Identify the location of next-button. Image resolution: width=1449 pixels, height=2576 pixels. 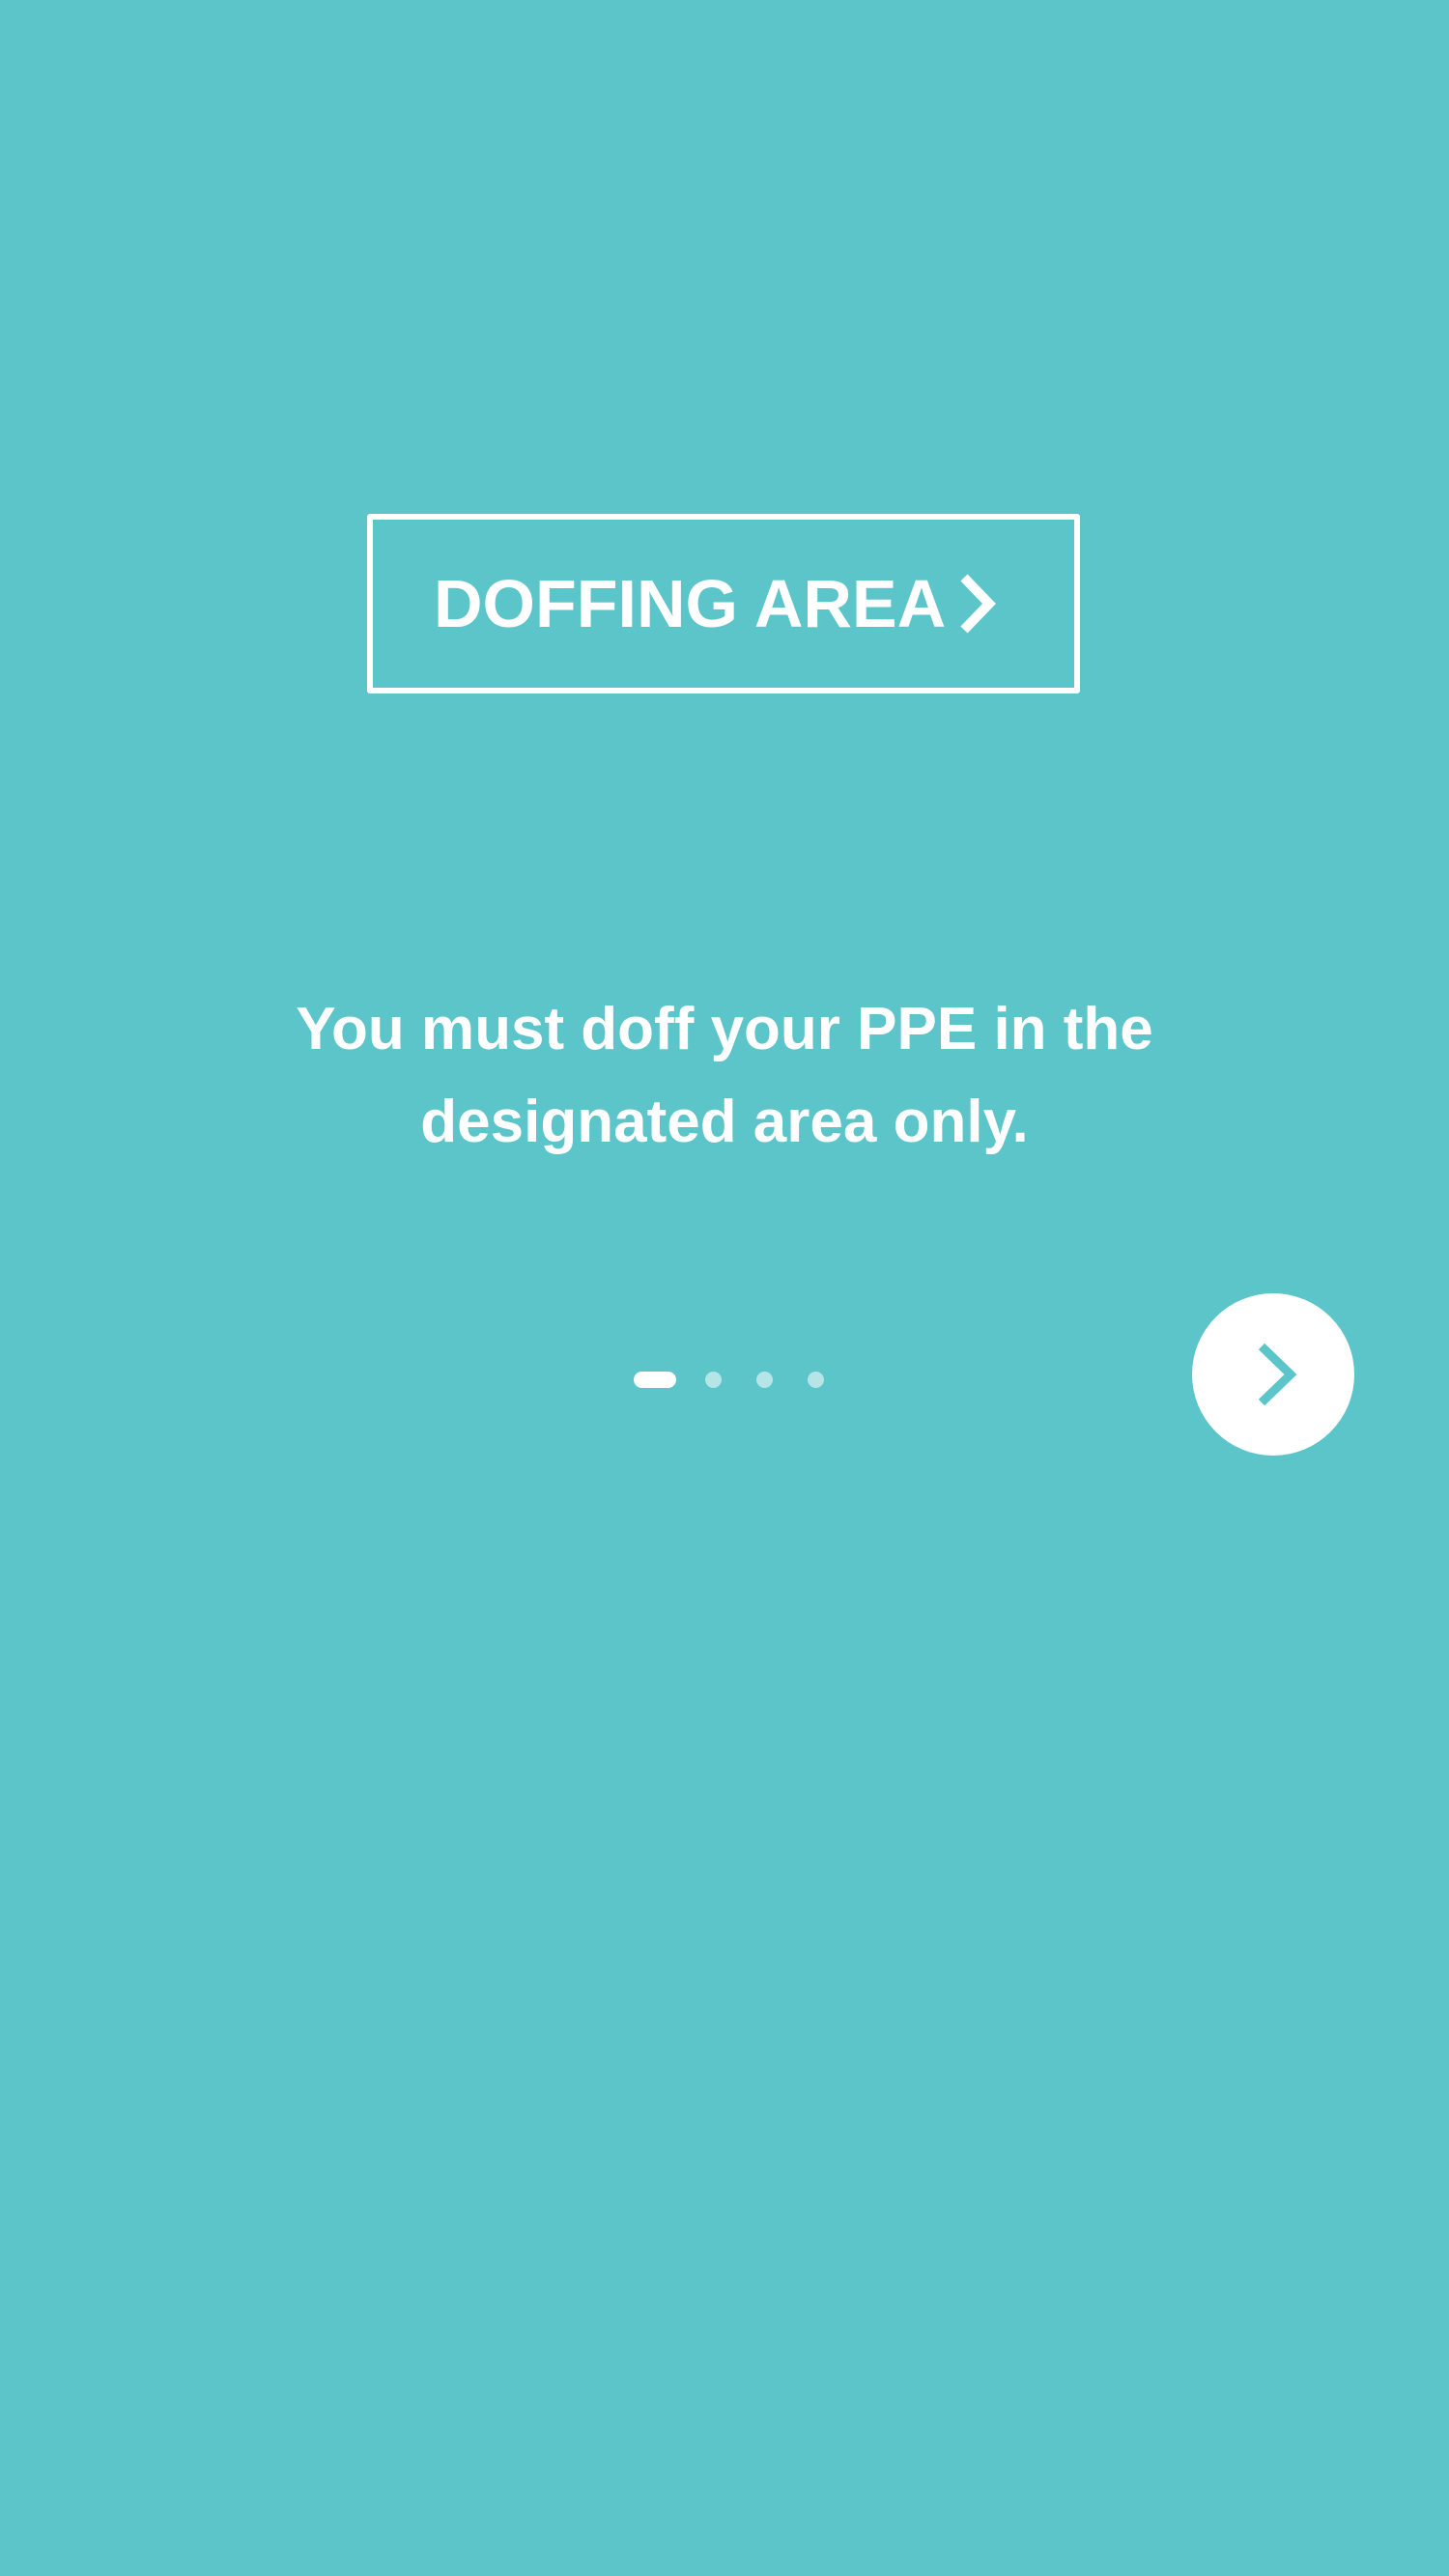
(1273, 1374).